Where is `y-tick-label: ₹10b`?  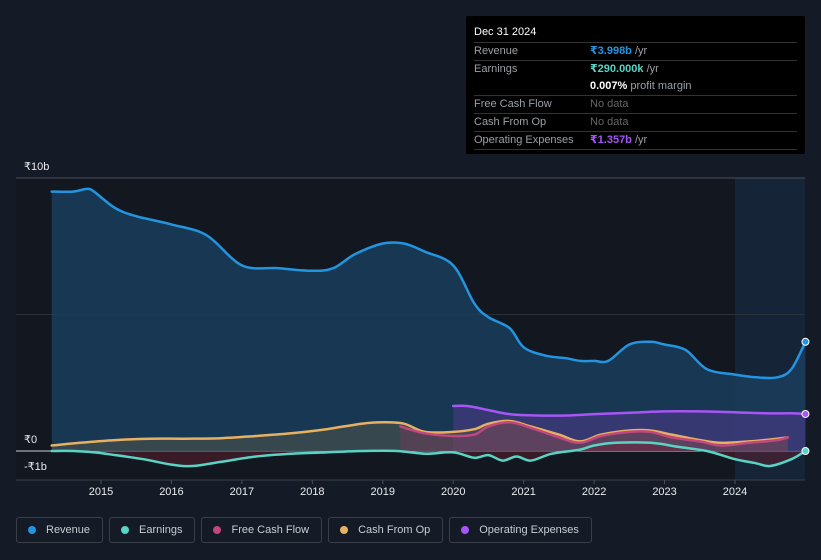 y-tick-label: ₹10b is located at coordinates (36, 167).